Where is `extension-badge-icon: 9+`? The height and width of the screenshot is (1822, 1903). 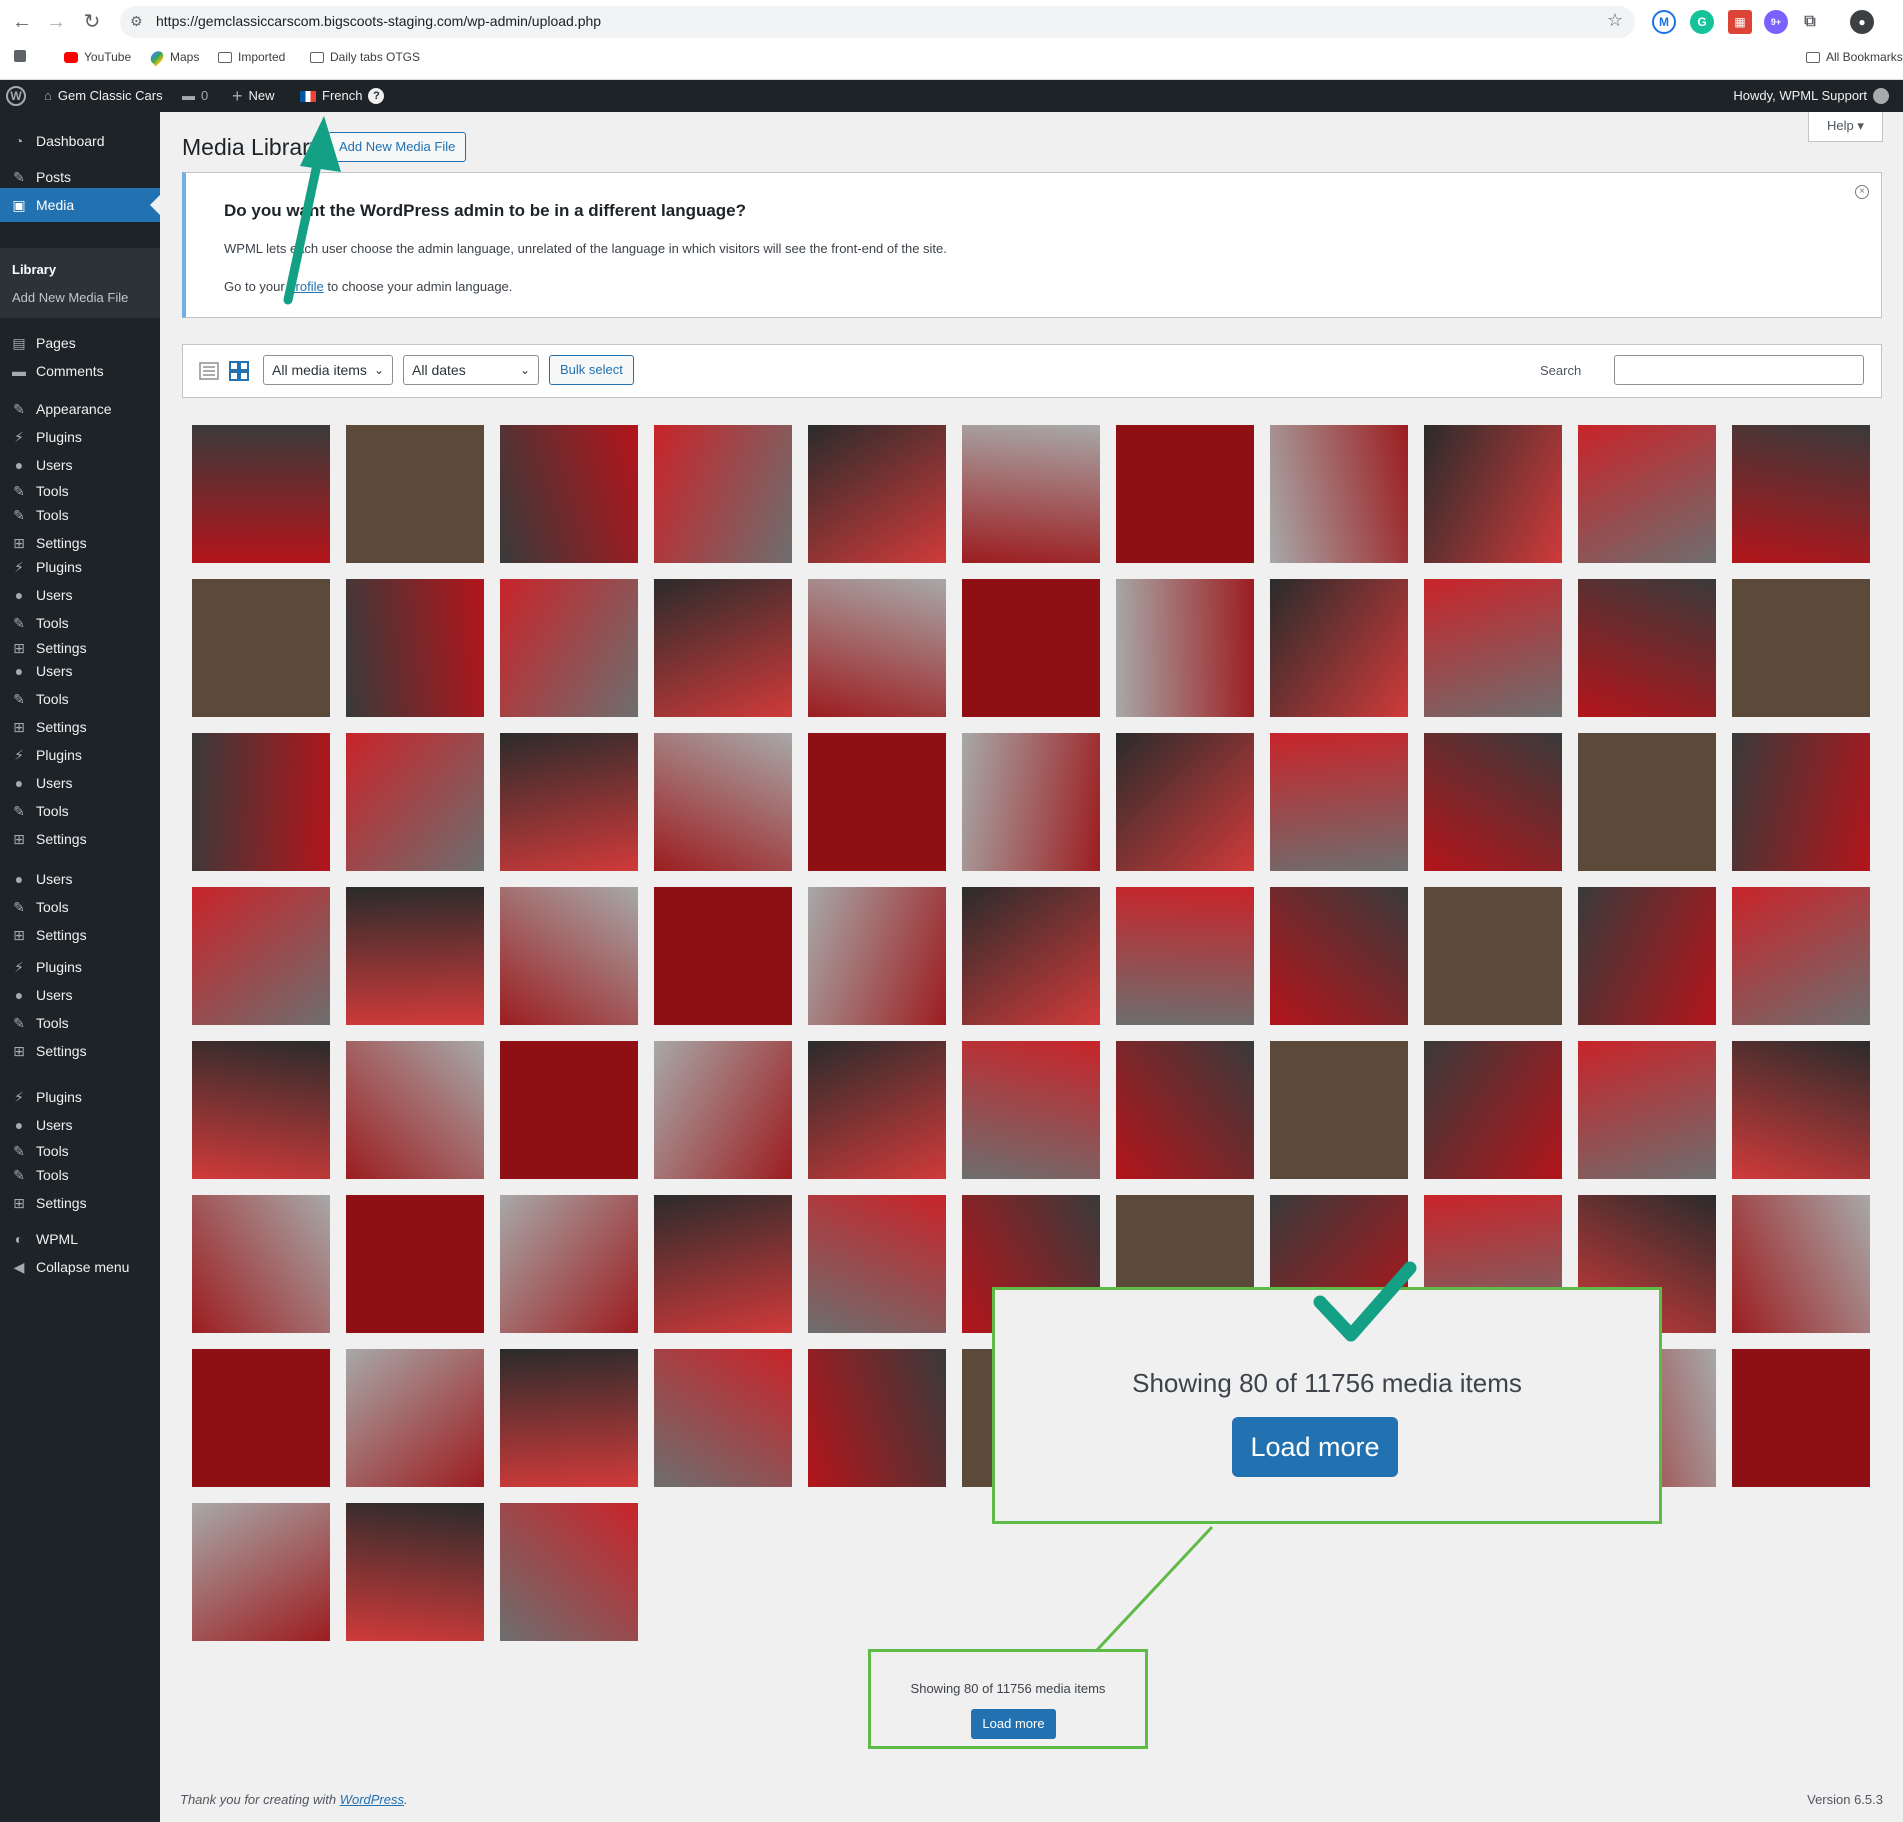 extension-badge-icon: 9+ is located at coordinates (1776, 22).